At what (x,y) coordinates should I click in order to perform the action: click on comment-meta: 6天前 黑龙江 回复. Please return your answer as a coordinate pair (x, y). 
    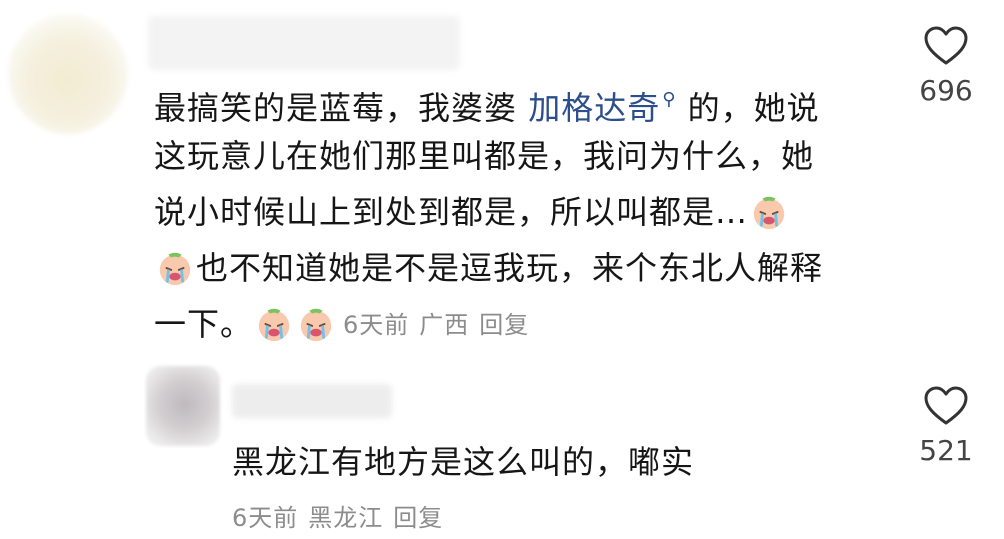
    Looking at the image, I should click on (342, 515).